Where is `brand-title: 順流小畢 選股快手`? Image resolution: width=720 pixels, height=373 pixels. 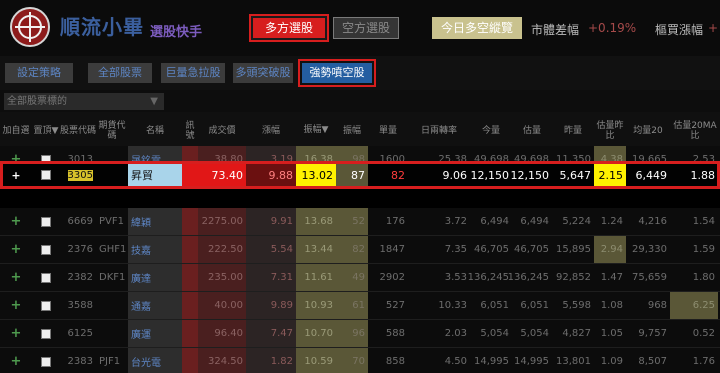 brand-title: 順流小畢 選股快手 is located at coordinates (131, 27).